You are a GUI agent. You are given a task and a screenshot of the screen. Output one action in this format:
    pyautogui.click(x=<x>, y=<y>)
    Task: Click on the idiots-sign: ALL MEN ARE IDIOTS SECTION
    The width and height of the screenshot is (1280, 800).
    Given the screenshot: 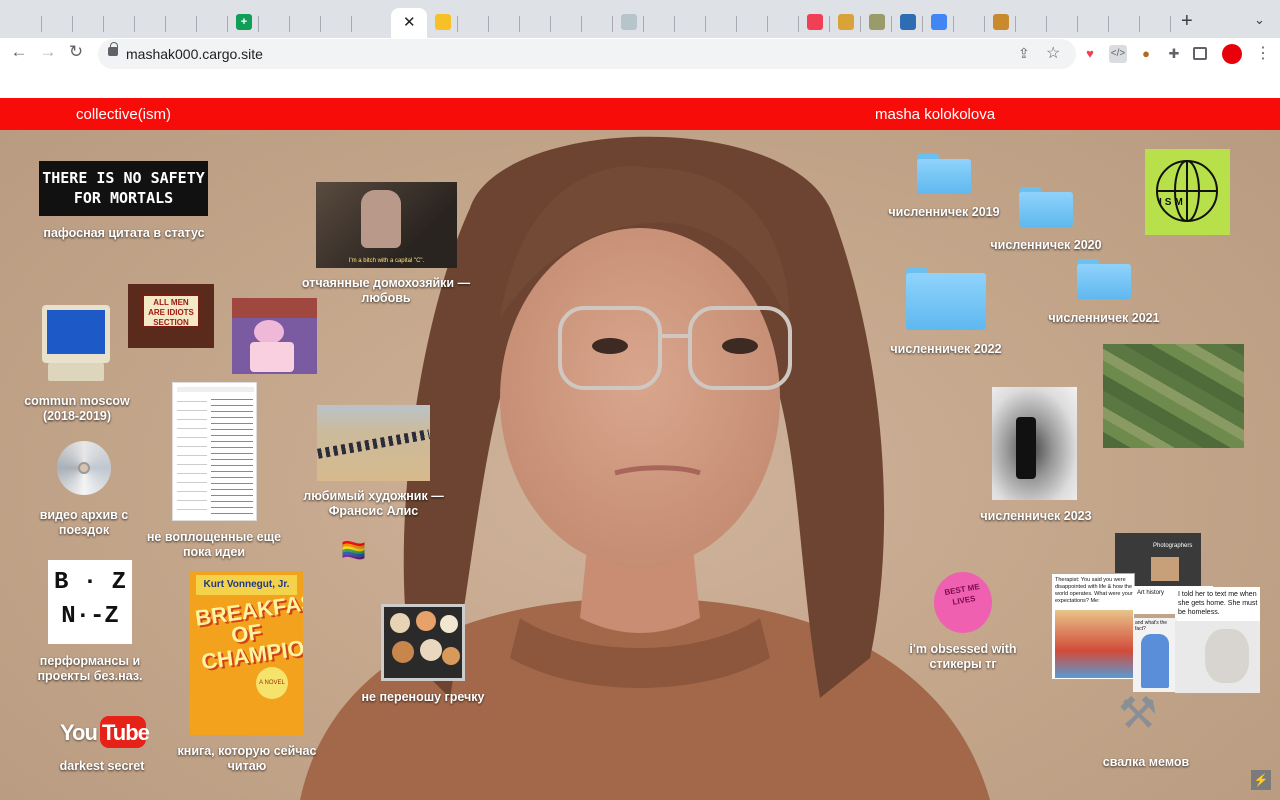 What is the action you would take?
    pyautogui.click(x=171, y=316)
    